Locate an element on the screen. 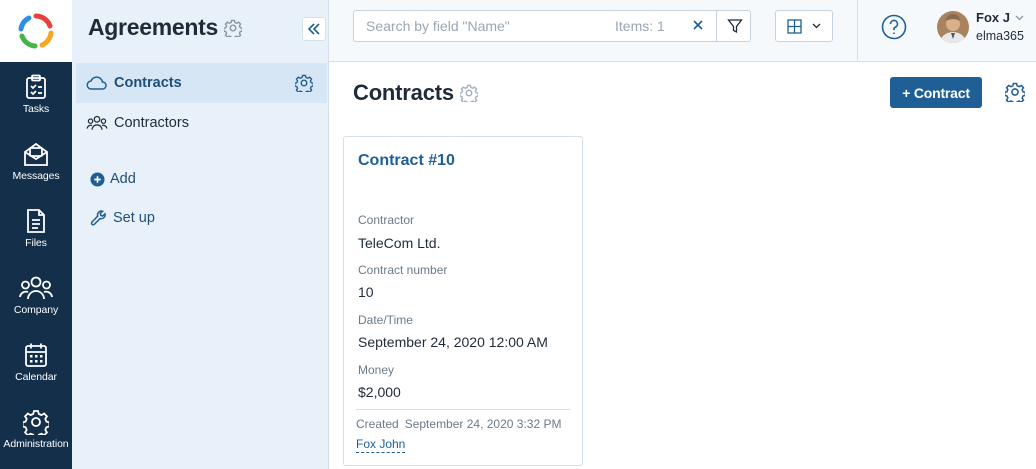  sidebar-item-contractors: Contractors is located at coordinates (201, 123).